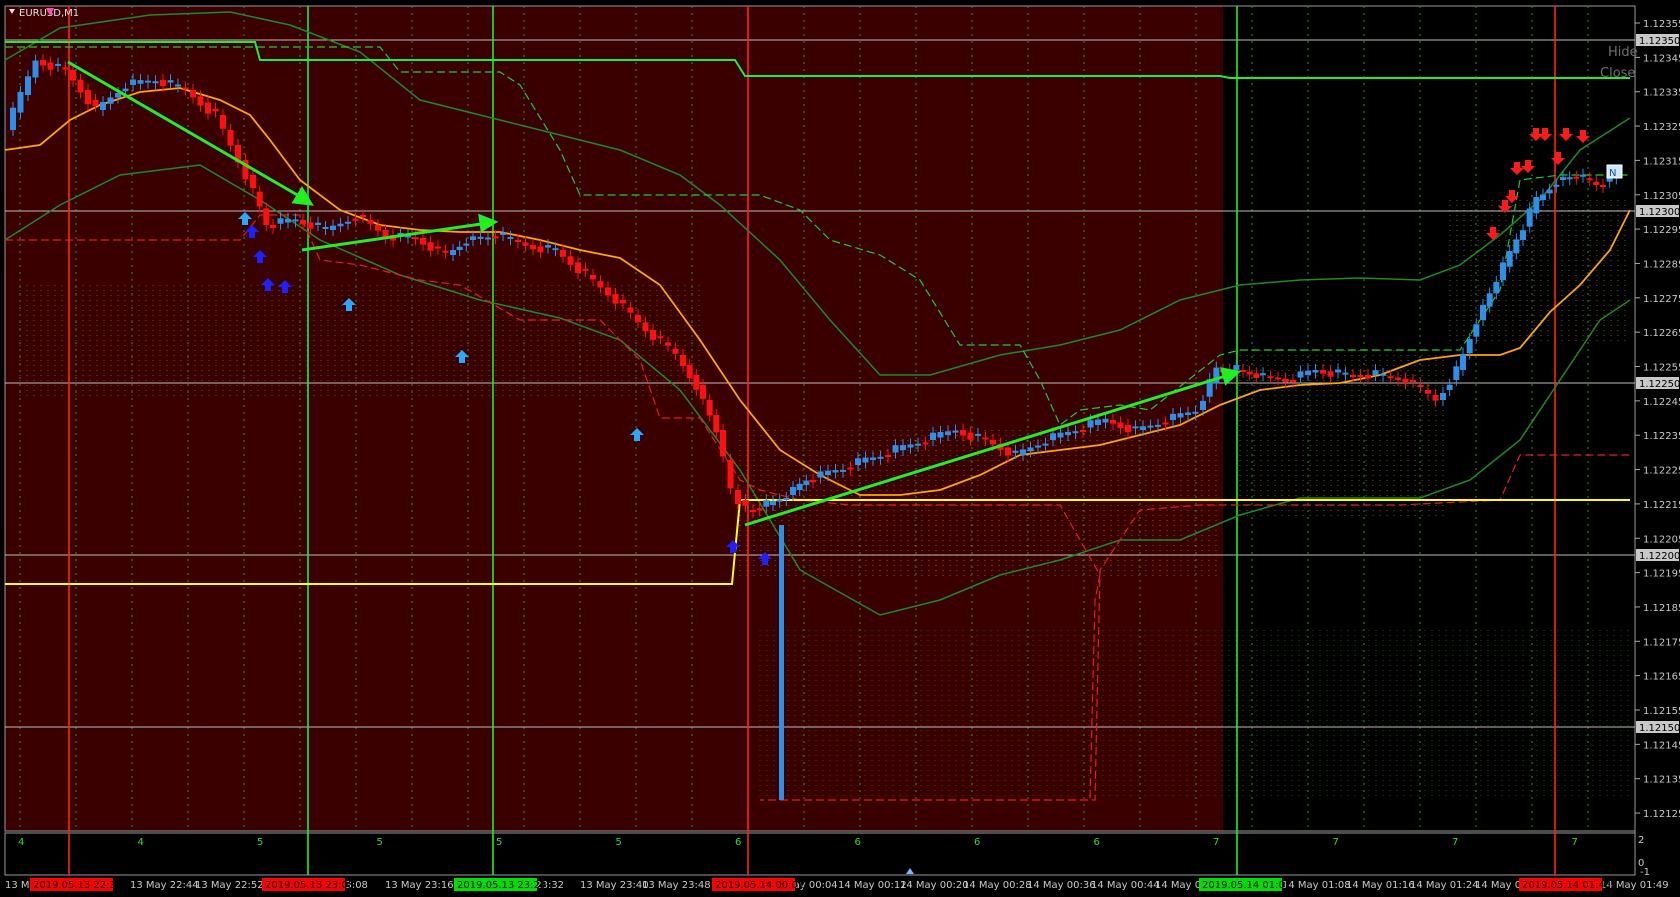 This screenshot has height=897, width=1680. What do you see at coordinates (1661, 24) in the screenshot?
I see `price-tick-label: 1.12355` at bounding box center [1661, 24].